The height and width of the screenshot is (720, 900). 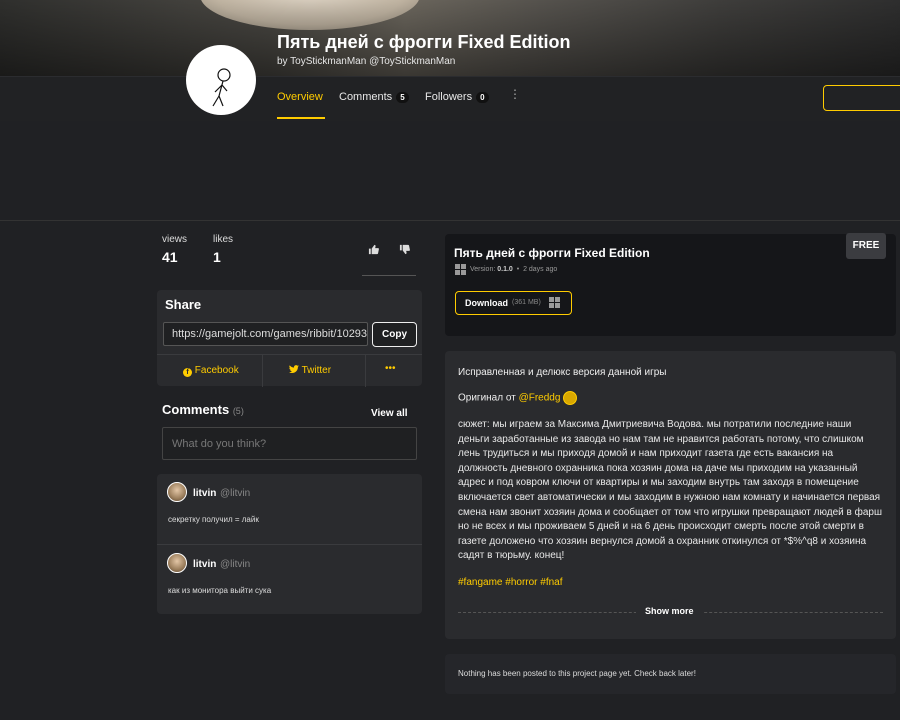 What do you see at coordinates (389, 413) in the screenshot?
I see `view-all-comments-link: View all` at bounding box center [389, 413].